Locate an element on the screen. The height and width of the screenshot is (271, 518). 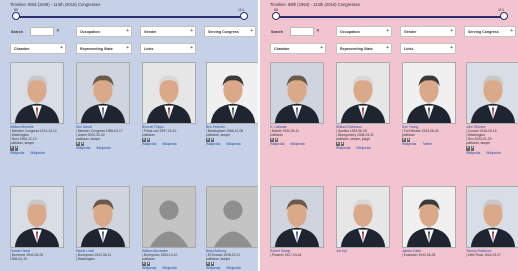
member-links: Wikipedia Twitter is located at coordinates (430, 144).